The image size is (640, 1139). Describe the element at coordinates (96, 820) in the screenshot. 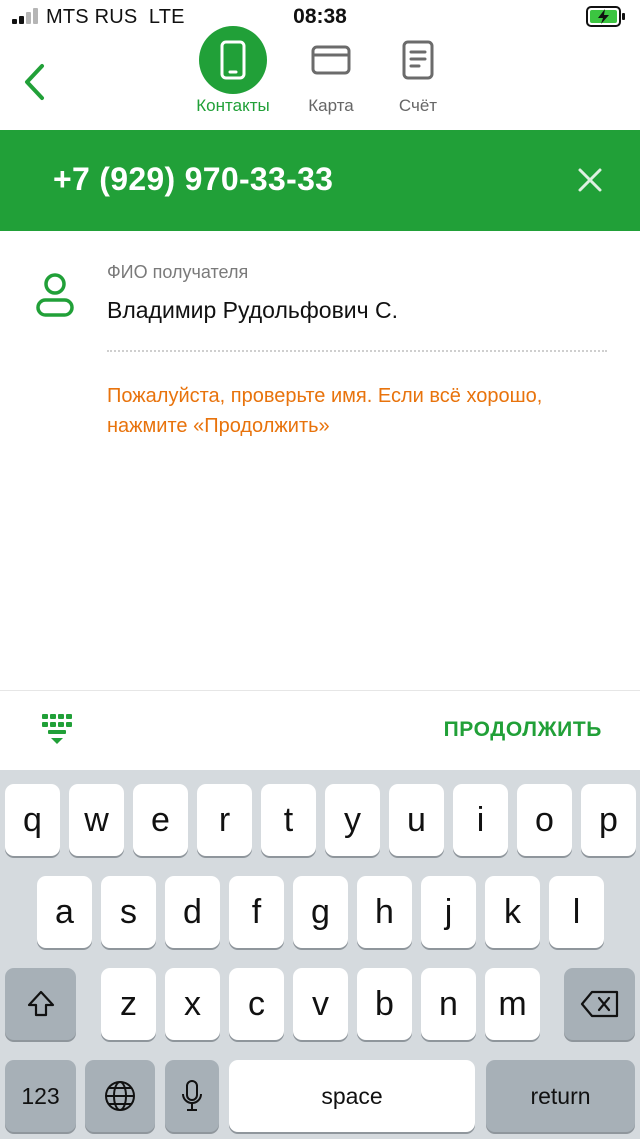

I see `key-w: w` at that location.